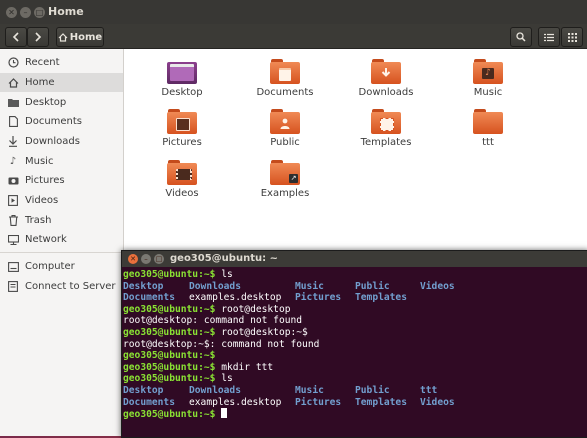 This screenshot has width=587, height=438. I want to click on folder-downloads: Downloads, so click(386, 78).